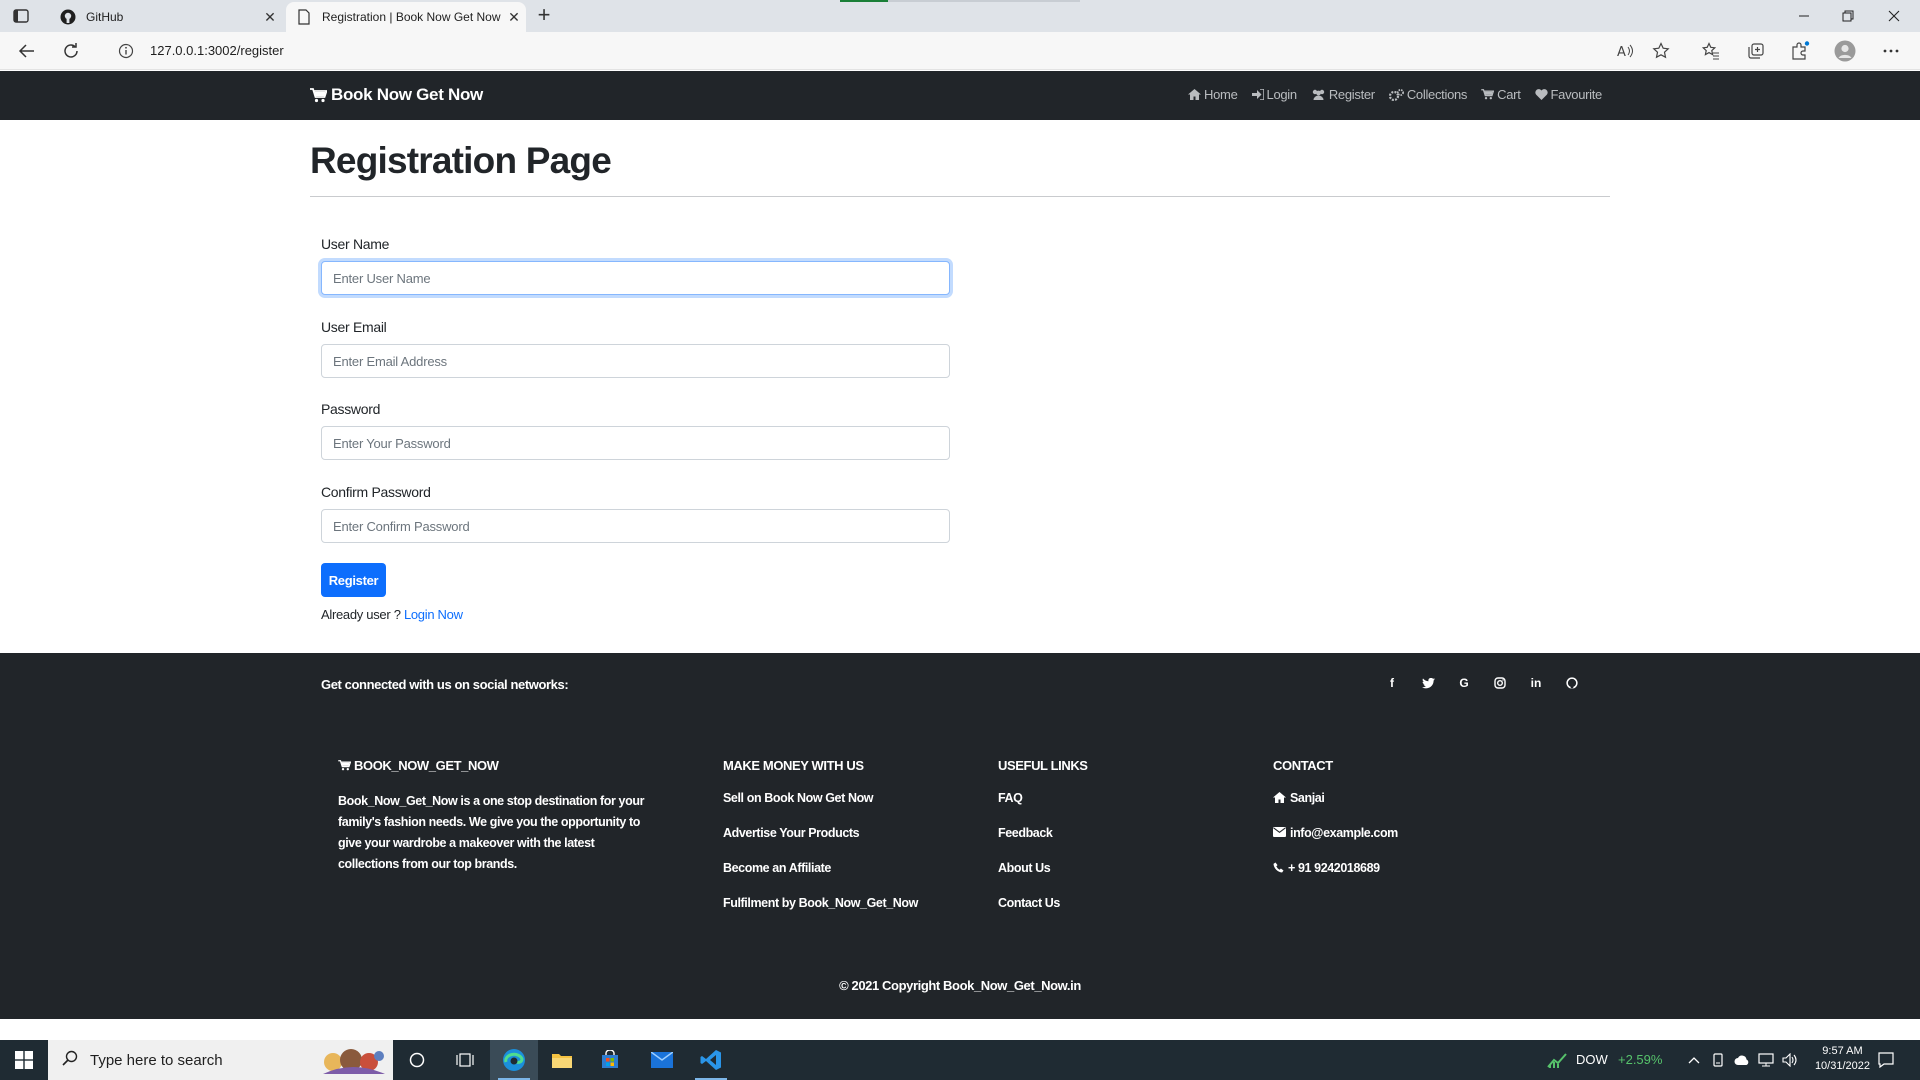  Describe the element at coordinates (166, 17) in the screenshot. I see `tab-github: GitHub ✕` at that location.